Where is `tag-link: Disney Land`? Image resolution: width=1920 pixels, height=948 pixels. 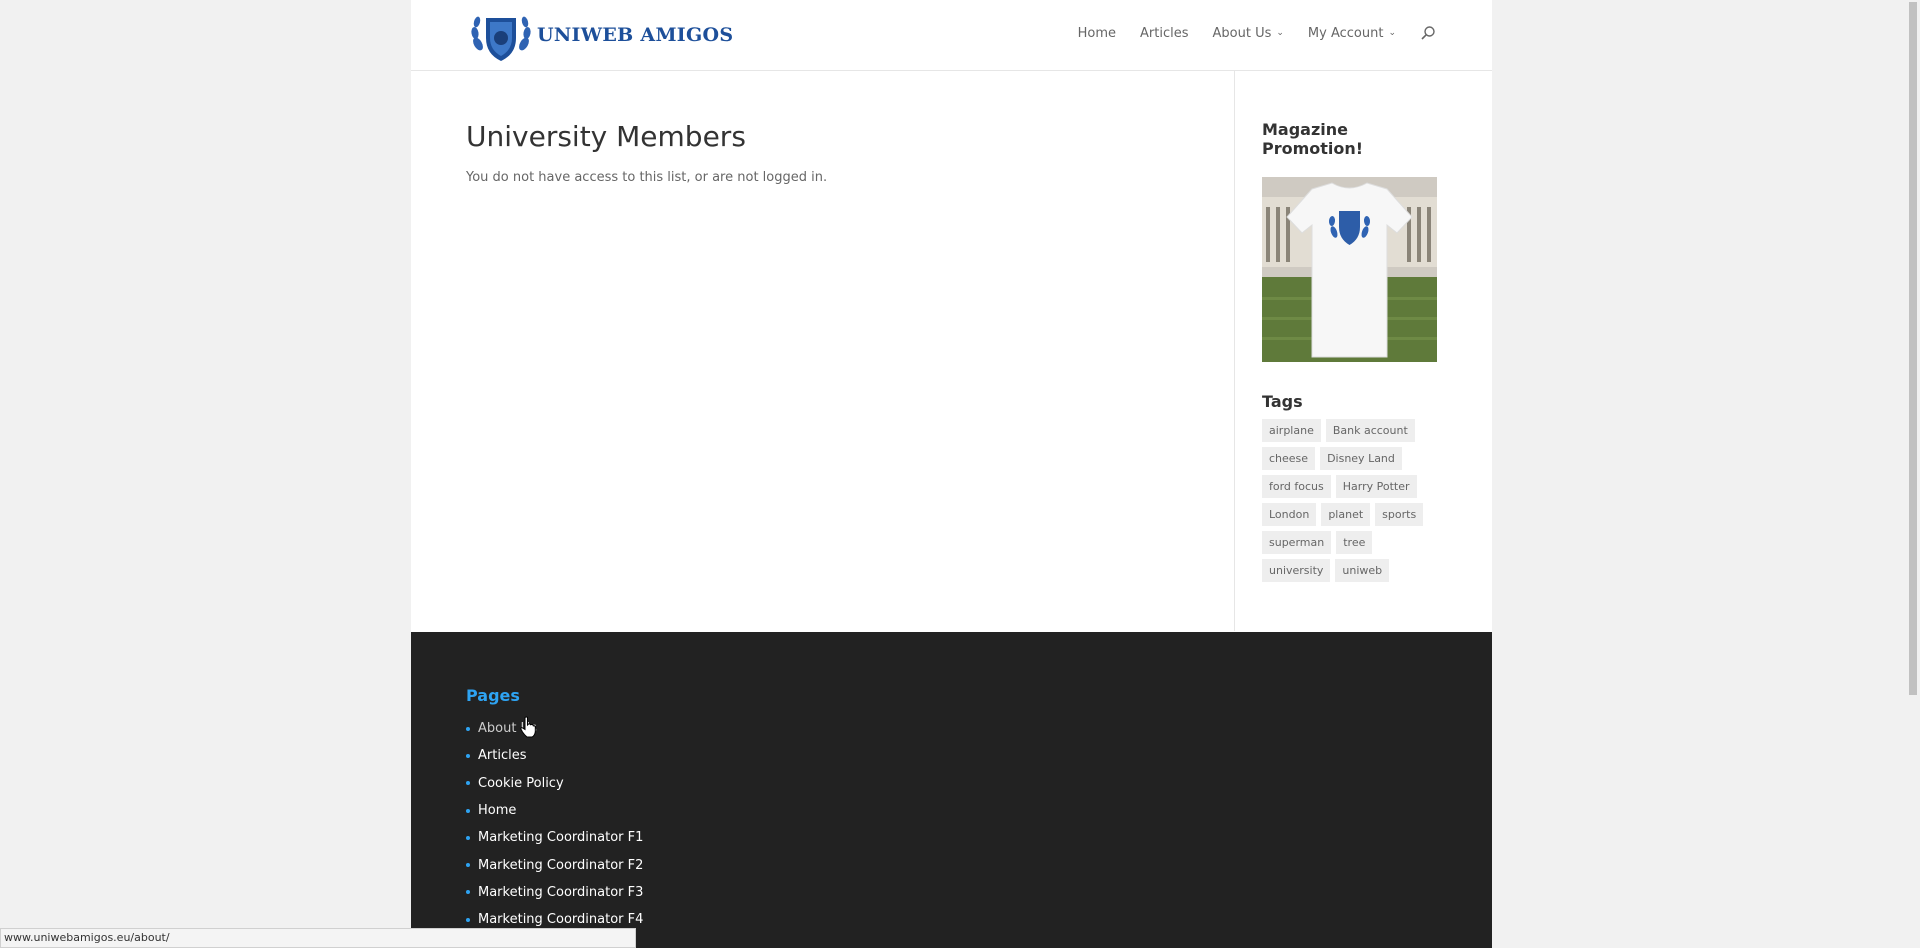 tag-link: Disney Land is located at coordinates (1361, 458).